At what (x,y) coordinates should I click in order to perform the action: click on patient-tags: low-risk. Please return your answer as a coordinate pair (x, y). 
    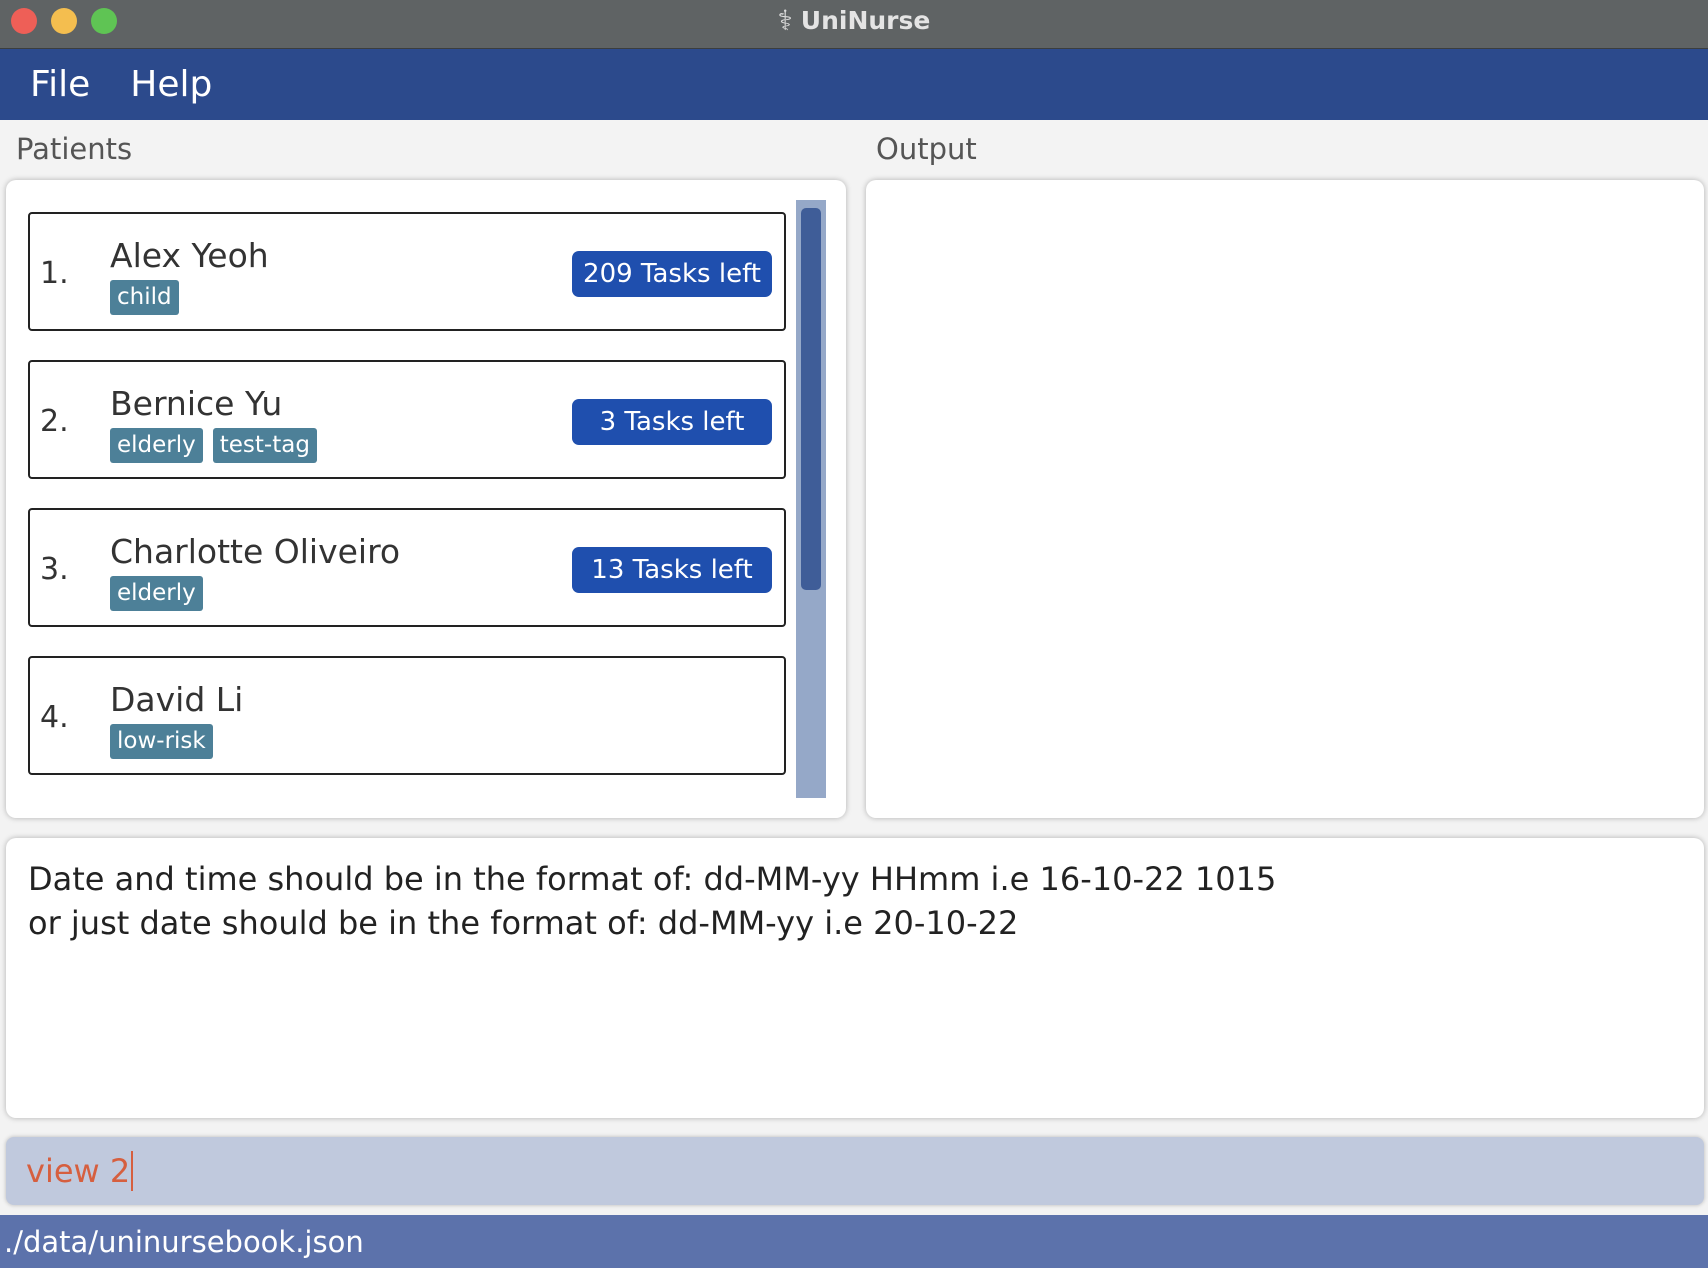
    Looking at the image, I should click on (161, 741).